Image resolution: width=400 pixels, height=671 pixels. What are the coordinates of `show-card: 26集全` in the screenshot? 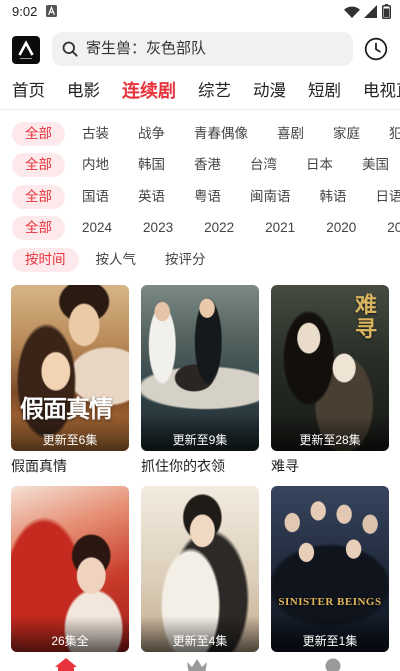 It's located at (70, 569).